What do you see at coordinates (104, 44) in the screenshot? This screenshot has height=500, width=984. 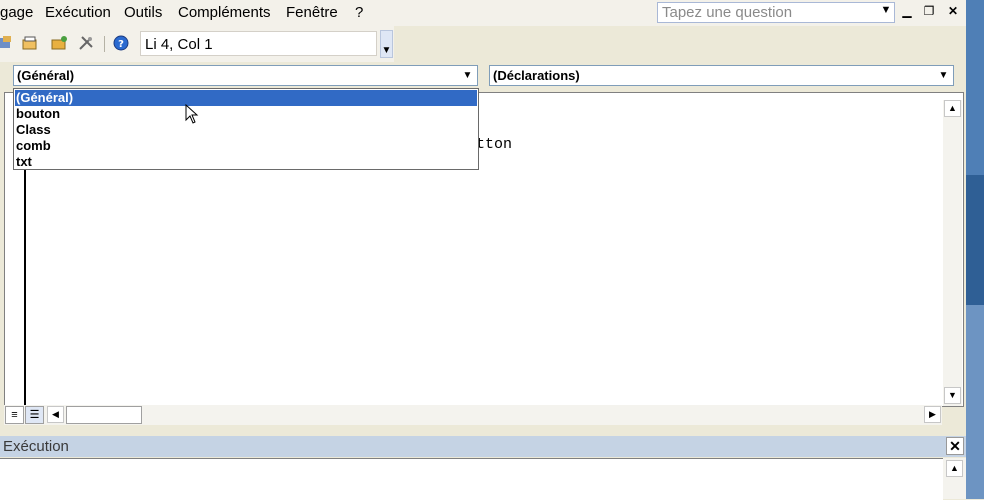 I see `toolbar-separator` at bounding box center [104, 44].